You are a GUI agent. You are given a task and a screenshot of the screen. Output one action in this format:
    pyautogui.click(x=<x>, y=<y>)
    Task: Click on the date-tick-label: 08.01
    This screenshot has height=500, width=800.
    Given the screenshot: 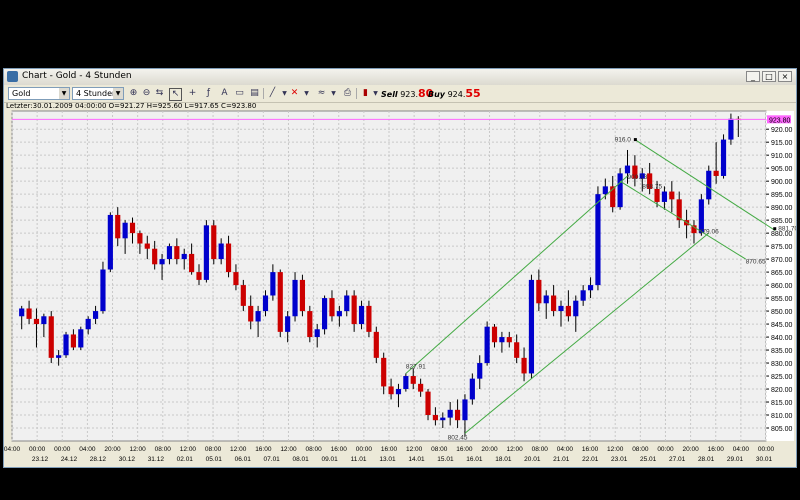 What is the action you would take?
    pyautogui.click(x=300, y=459)
    